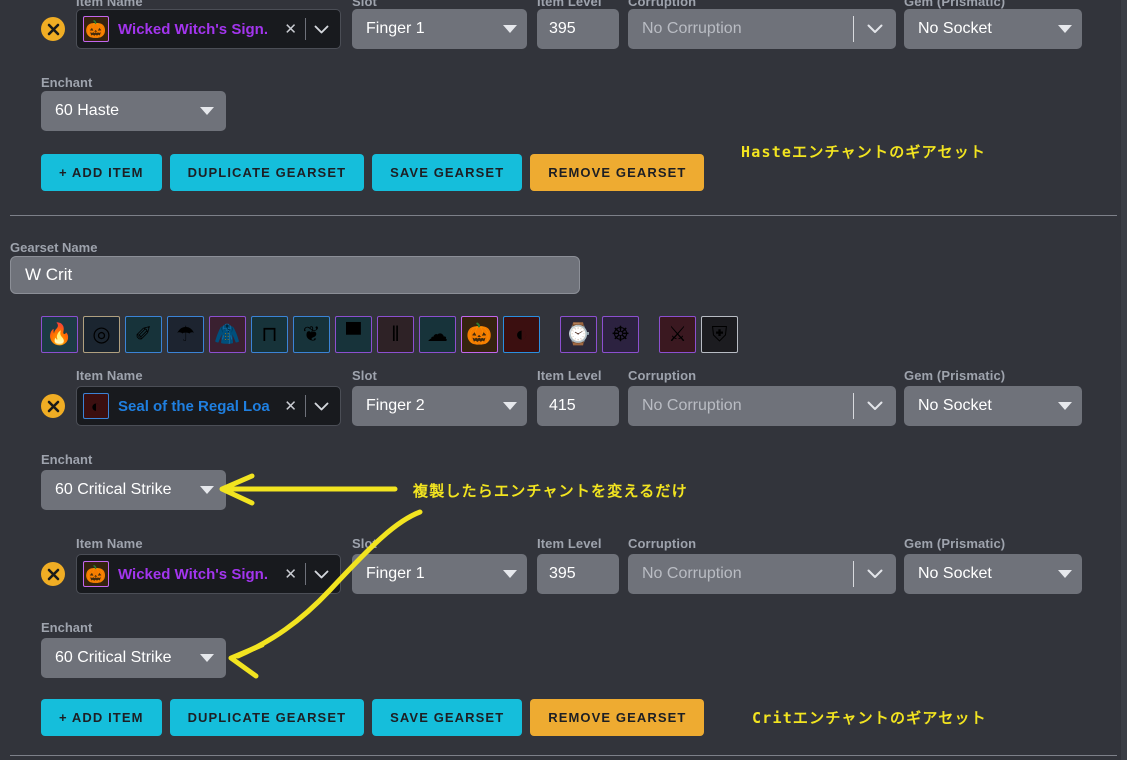  What do you see at coordinates (59, 334) in the screenshot?
I see `equip-icon-head: 🔥` at bounding box center [59, 334].